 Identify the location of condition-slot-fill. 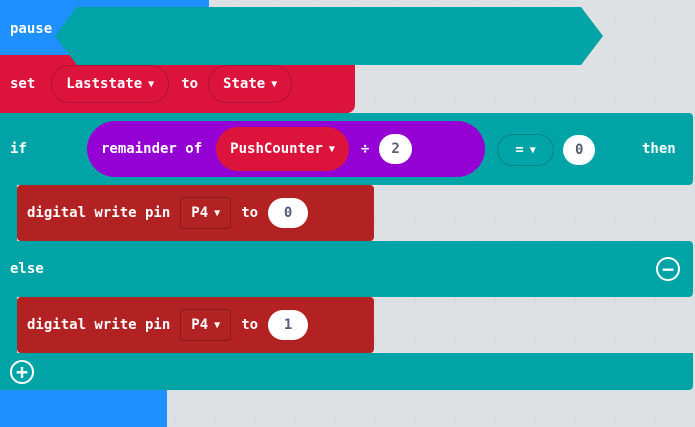
(329, 36).